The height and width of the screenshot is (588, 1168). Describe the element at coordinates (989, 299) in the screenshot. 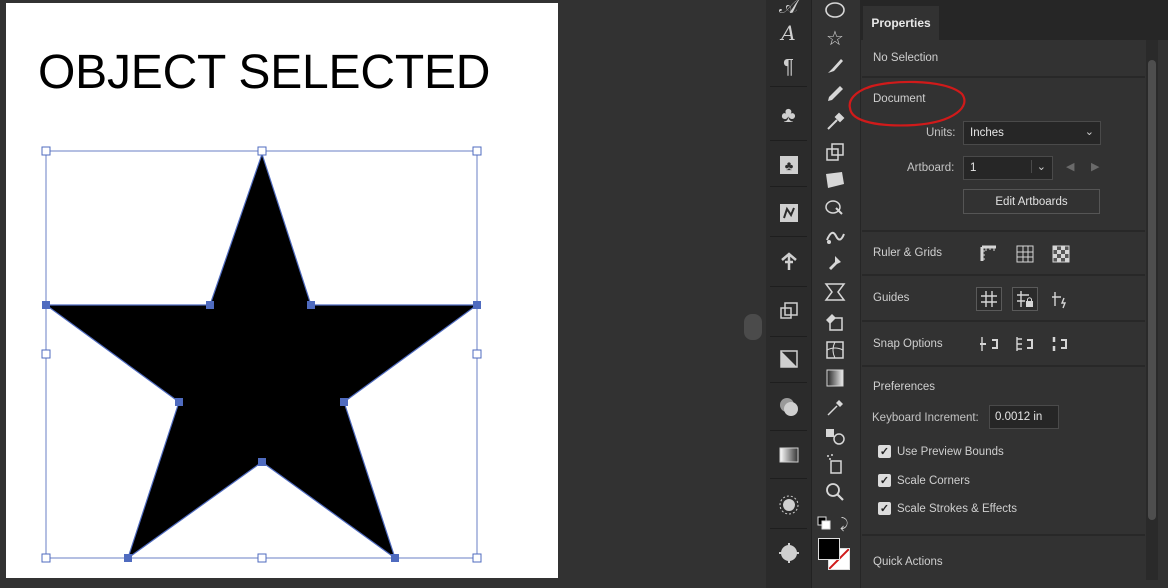

I see `show-guides-icon` at that location.